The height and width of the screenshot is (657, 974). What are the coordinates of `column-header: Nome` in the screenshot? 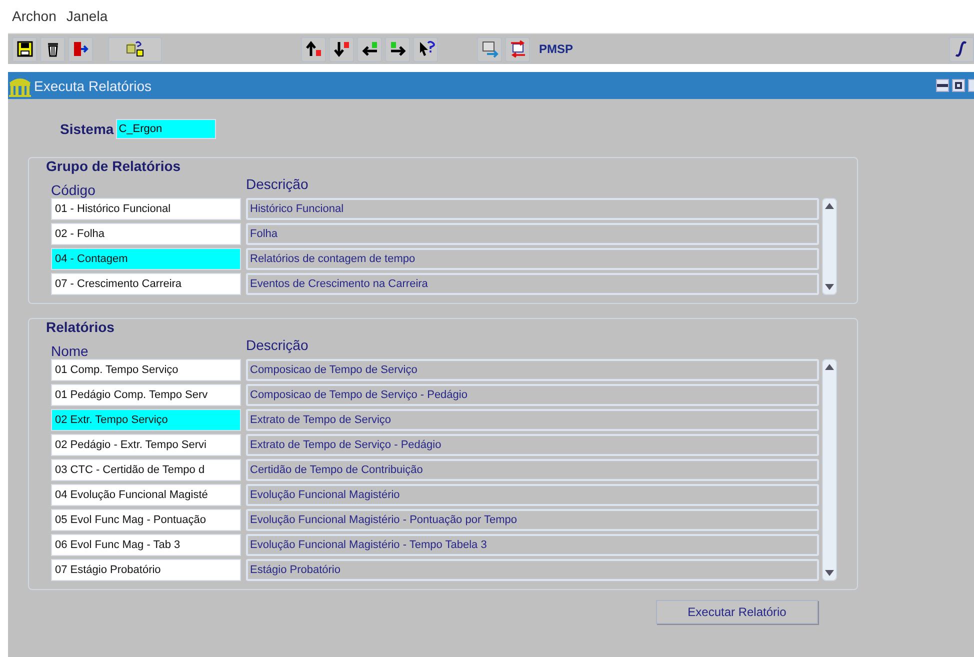 It's located at (70, 350).